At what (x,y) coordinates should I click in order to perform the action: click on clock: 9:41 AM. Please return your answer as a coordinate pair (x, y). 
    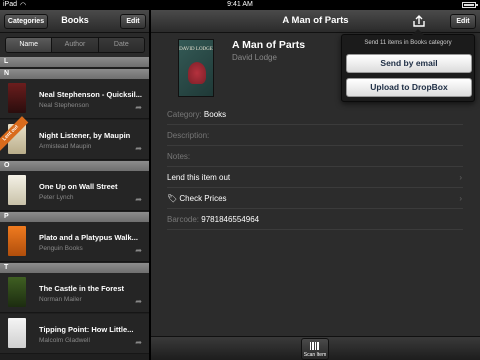
    Looking at the image, I should click on (240, 4).